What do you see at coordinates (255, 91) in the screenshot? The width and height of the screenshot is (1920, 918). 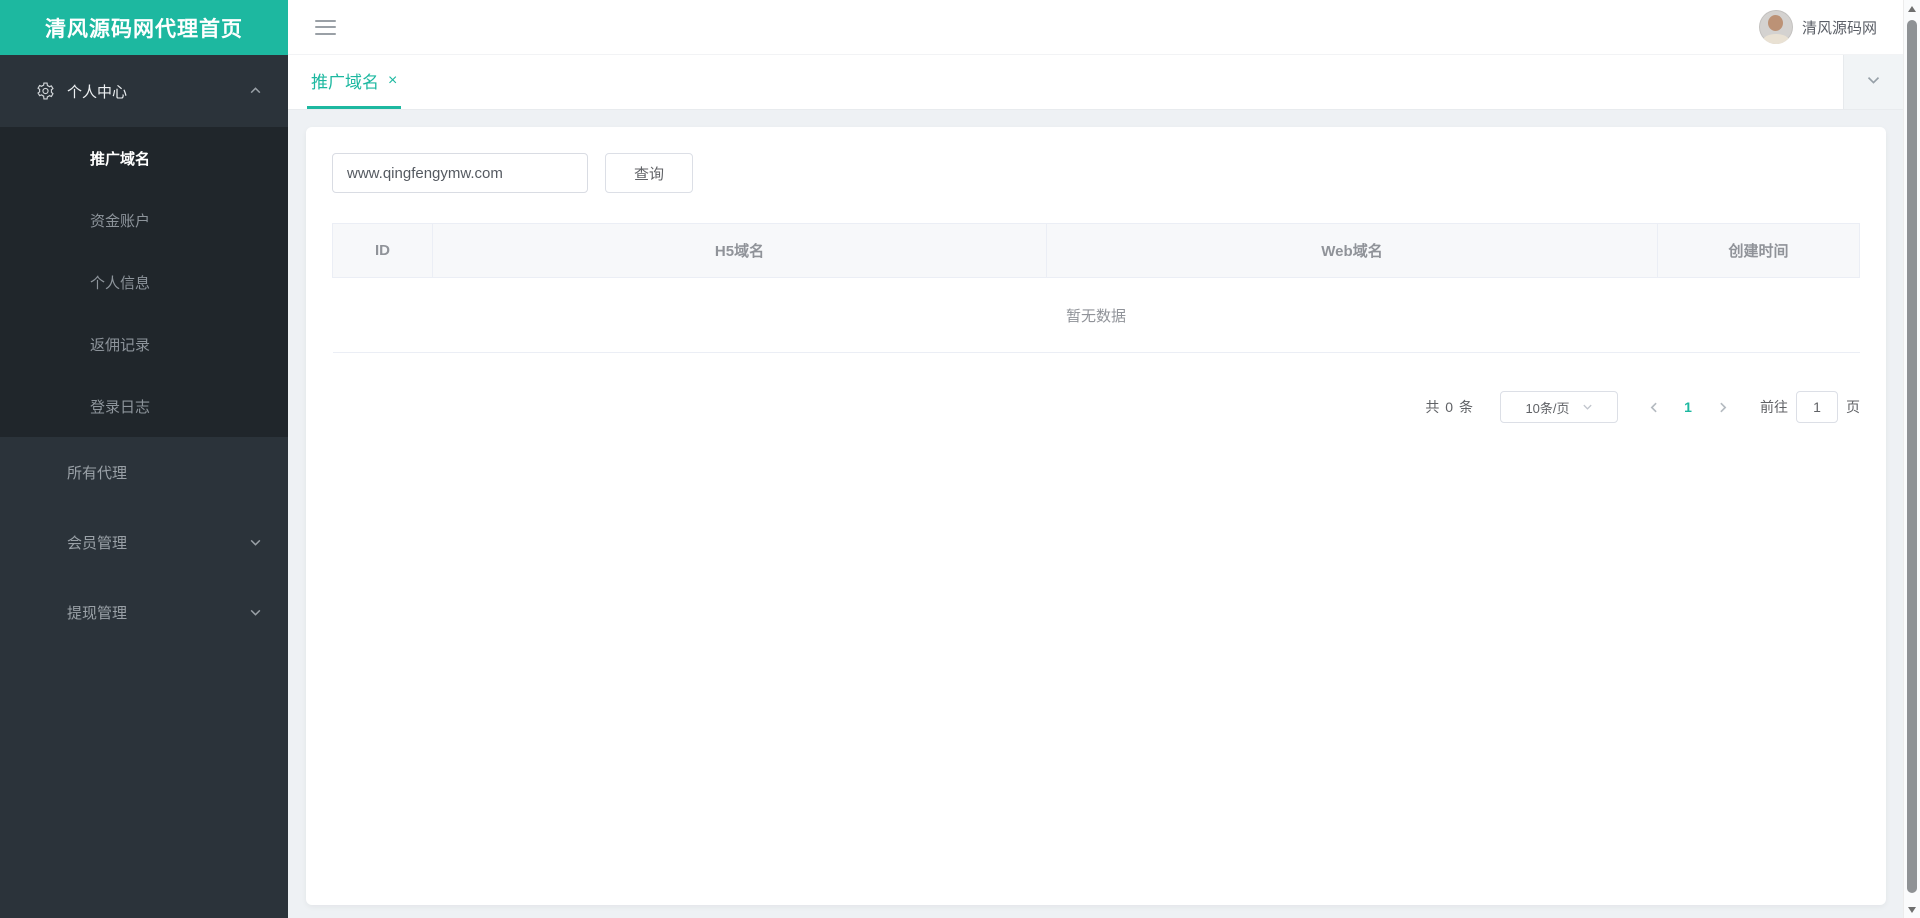 I see `chevron-up-icon` at bounding box center [255, 91].